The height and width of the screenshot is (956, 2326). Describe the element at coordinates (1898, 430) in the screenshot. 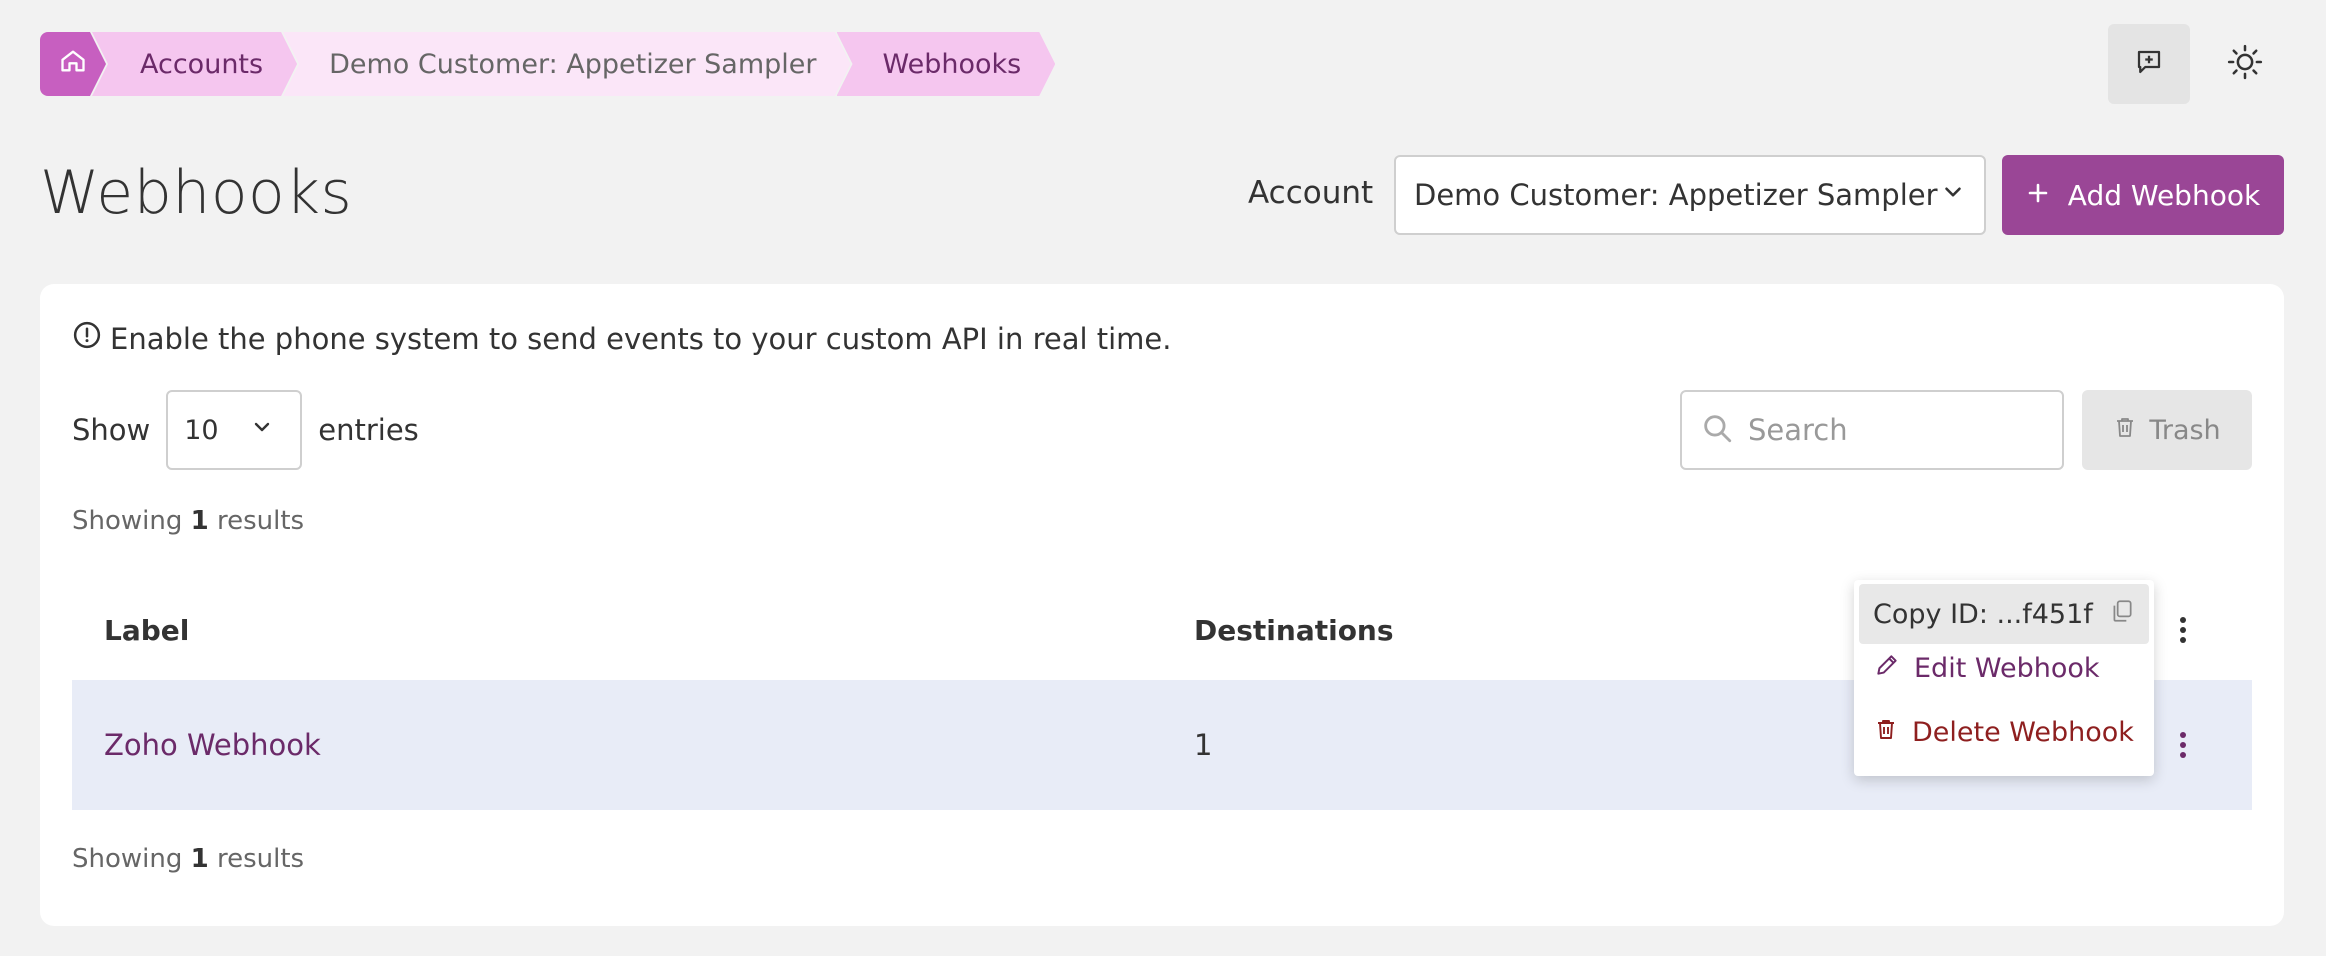

I see `search-input` at that location.